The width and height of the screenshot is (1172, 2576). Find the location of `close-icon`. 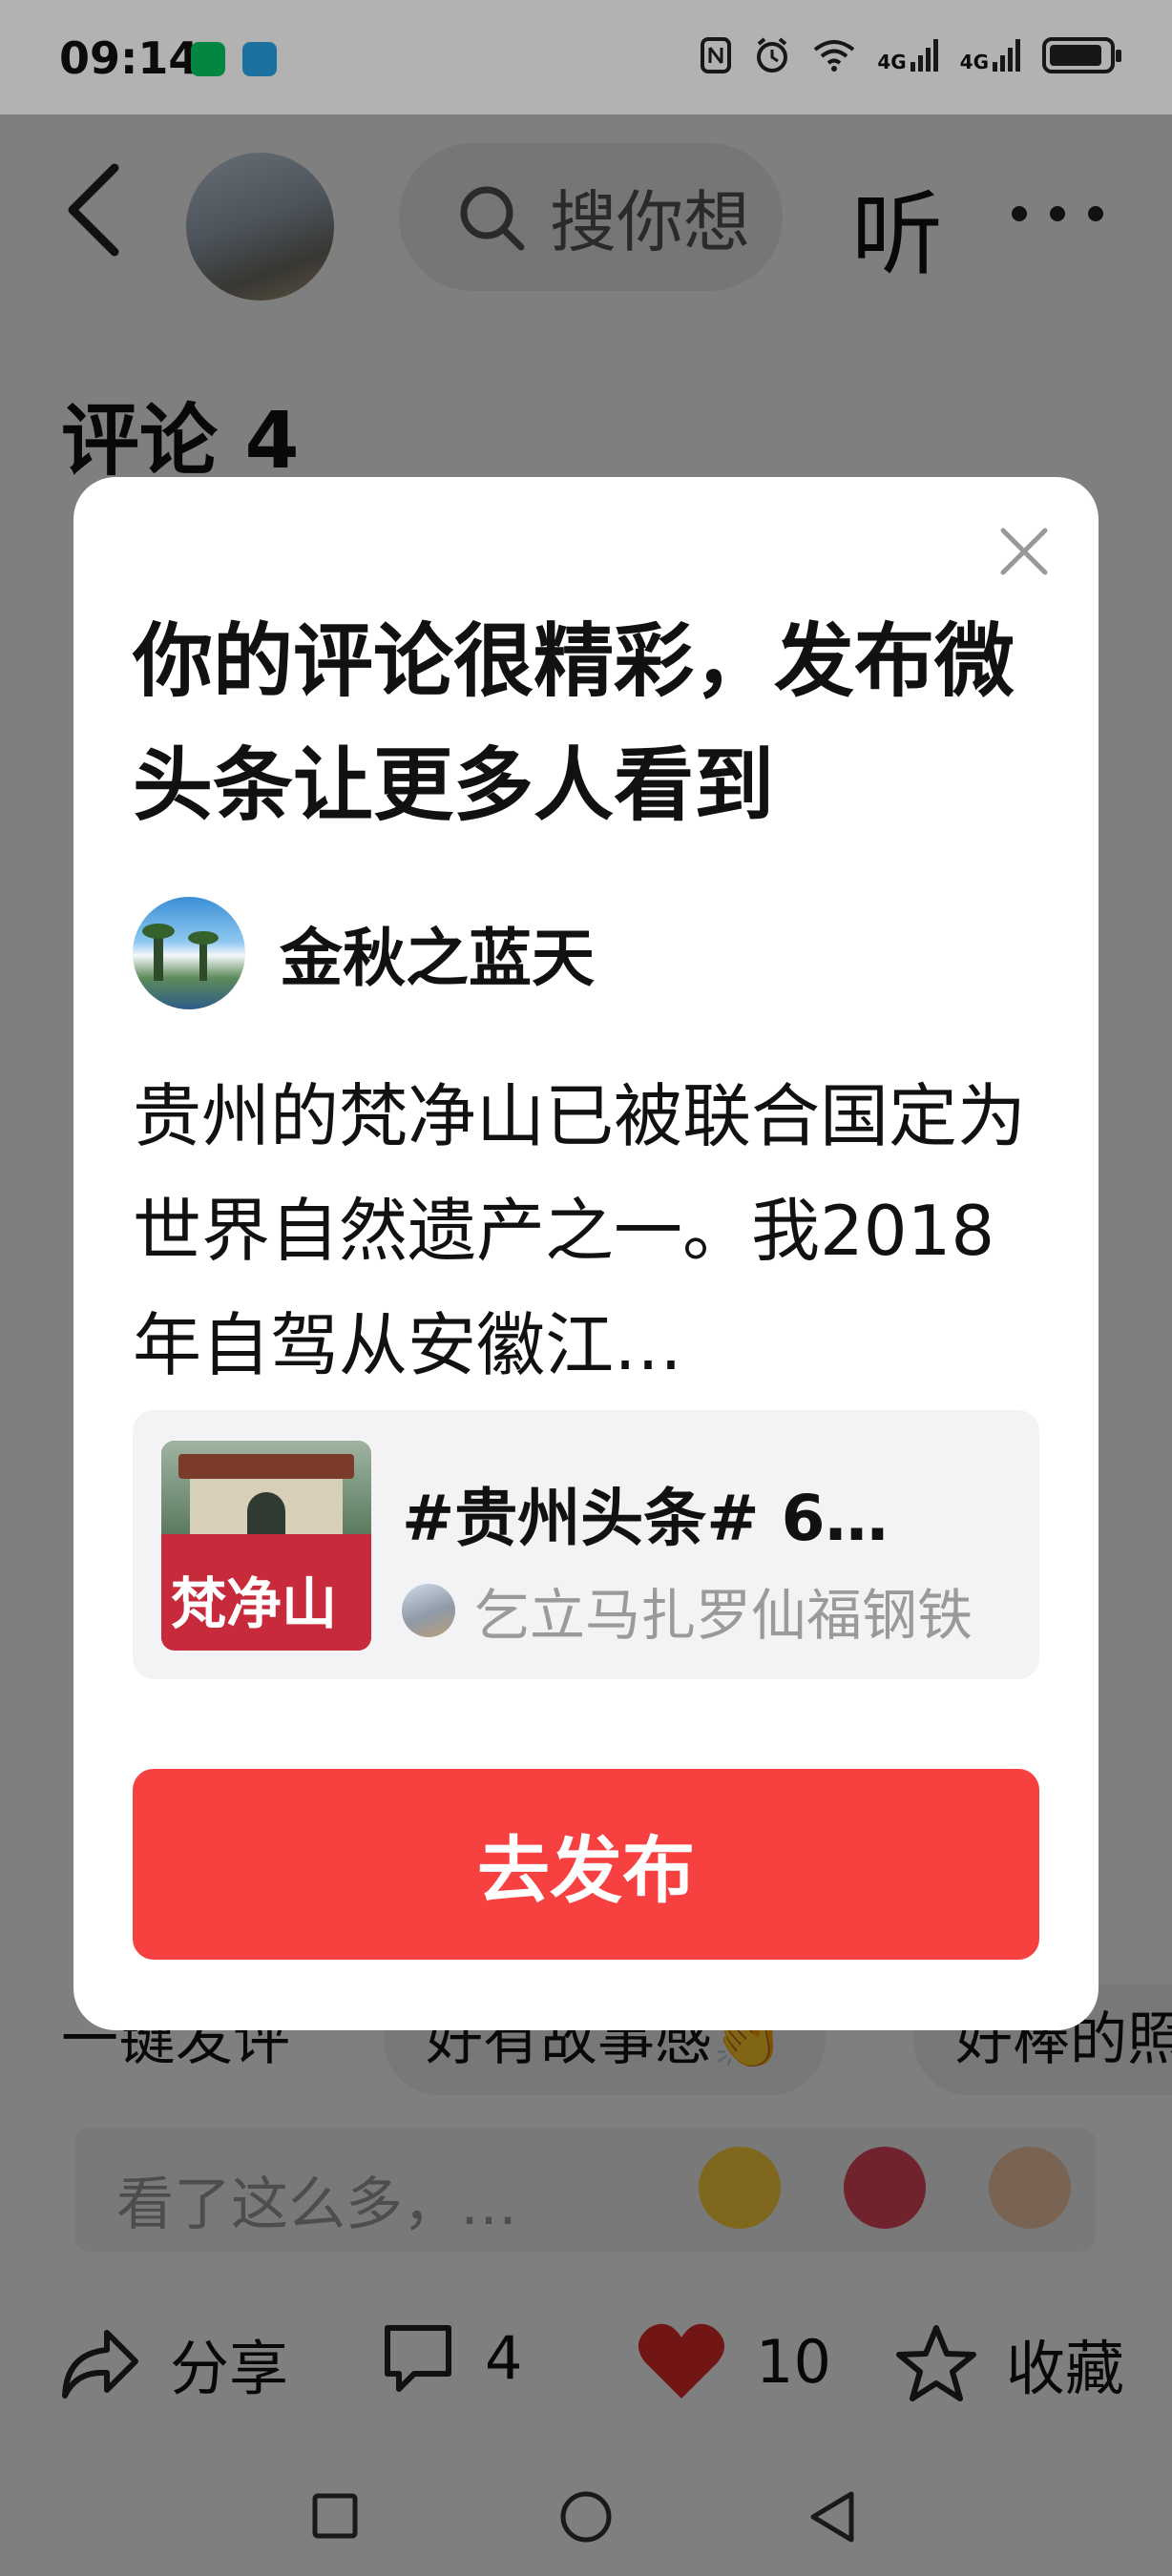

close-icon is located at coordinates (1024, 551).